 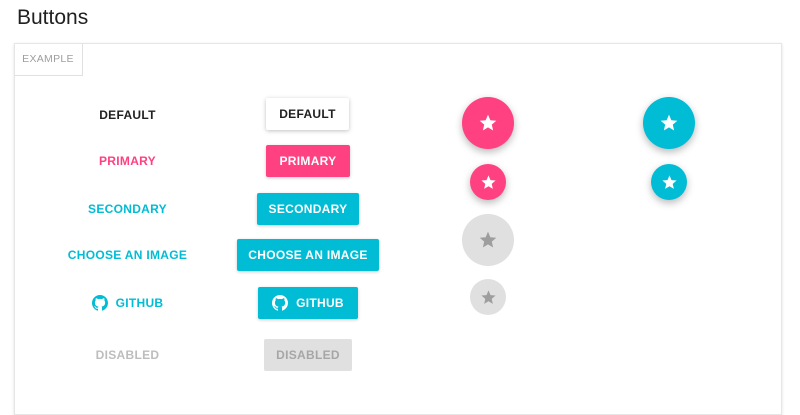 I want to click on fab-grey-large-disabled, so click(x=488, y=240).